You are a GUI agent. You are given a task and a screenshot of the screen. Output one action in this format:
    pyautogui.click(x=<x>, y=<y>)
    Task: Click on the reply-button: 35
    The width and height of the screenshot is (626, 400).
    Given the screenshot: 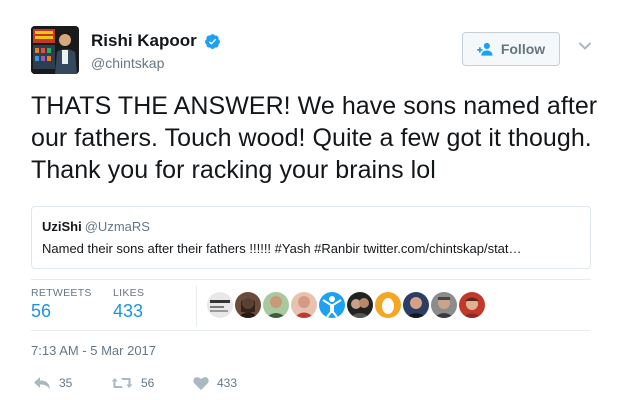 What is the action you would take?
    pyautogui.click(x=52, y=383)
    